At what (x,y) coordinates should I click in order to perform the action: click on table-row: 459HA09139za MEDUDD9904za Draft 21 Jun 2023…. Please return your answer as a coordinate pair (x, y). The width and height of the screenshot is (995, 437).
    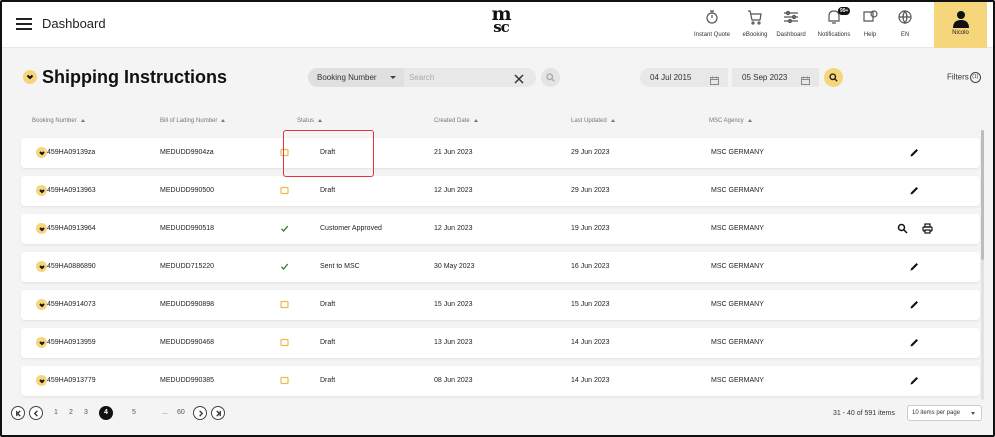
    Looking at the image, I should click on (500, 153).